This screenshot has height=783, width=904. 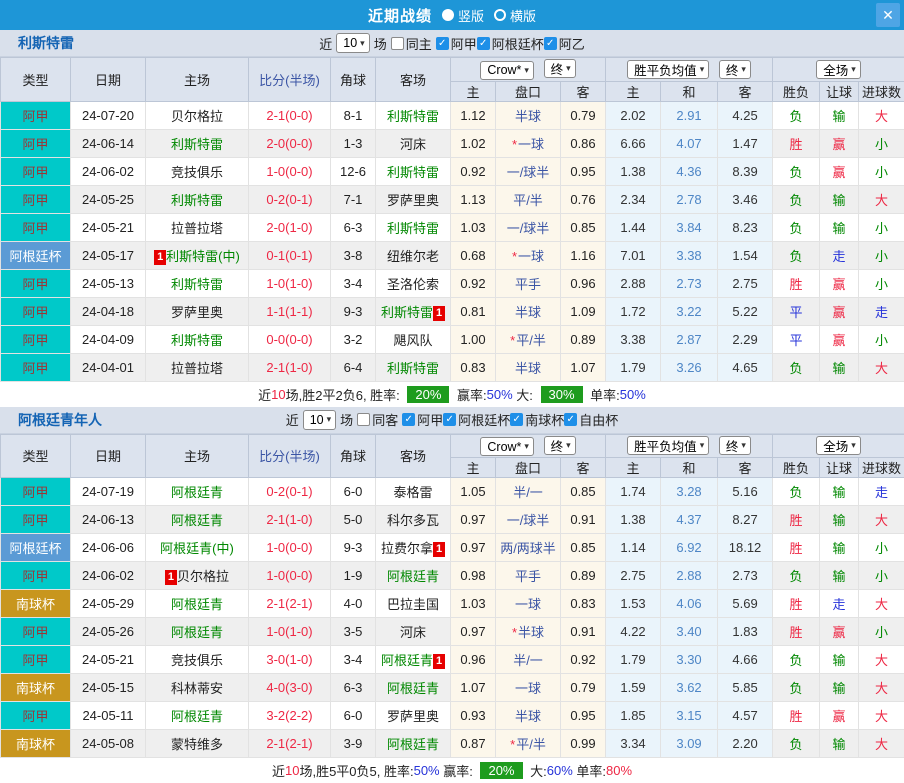 I want to click on handicap: 一/球半, so click(x=528, y=171).